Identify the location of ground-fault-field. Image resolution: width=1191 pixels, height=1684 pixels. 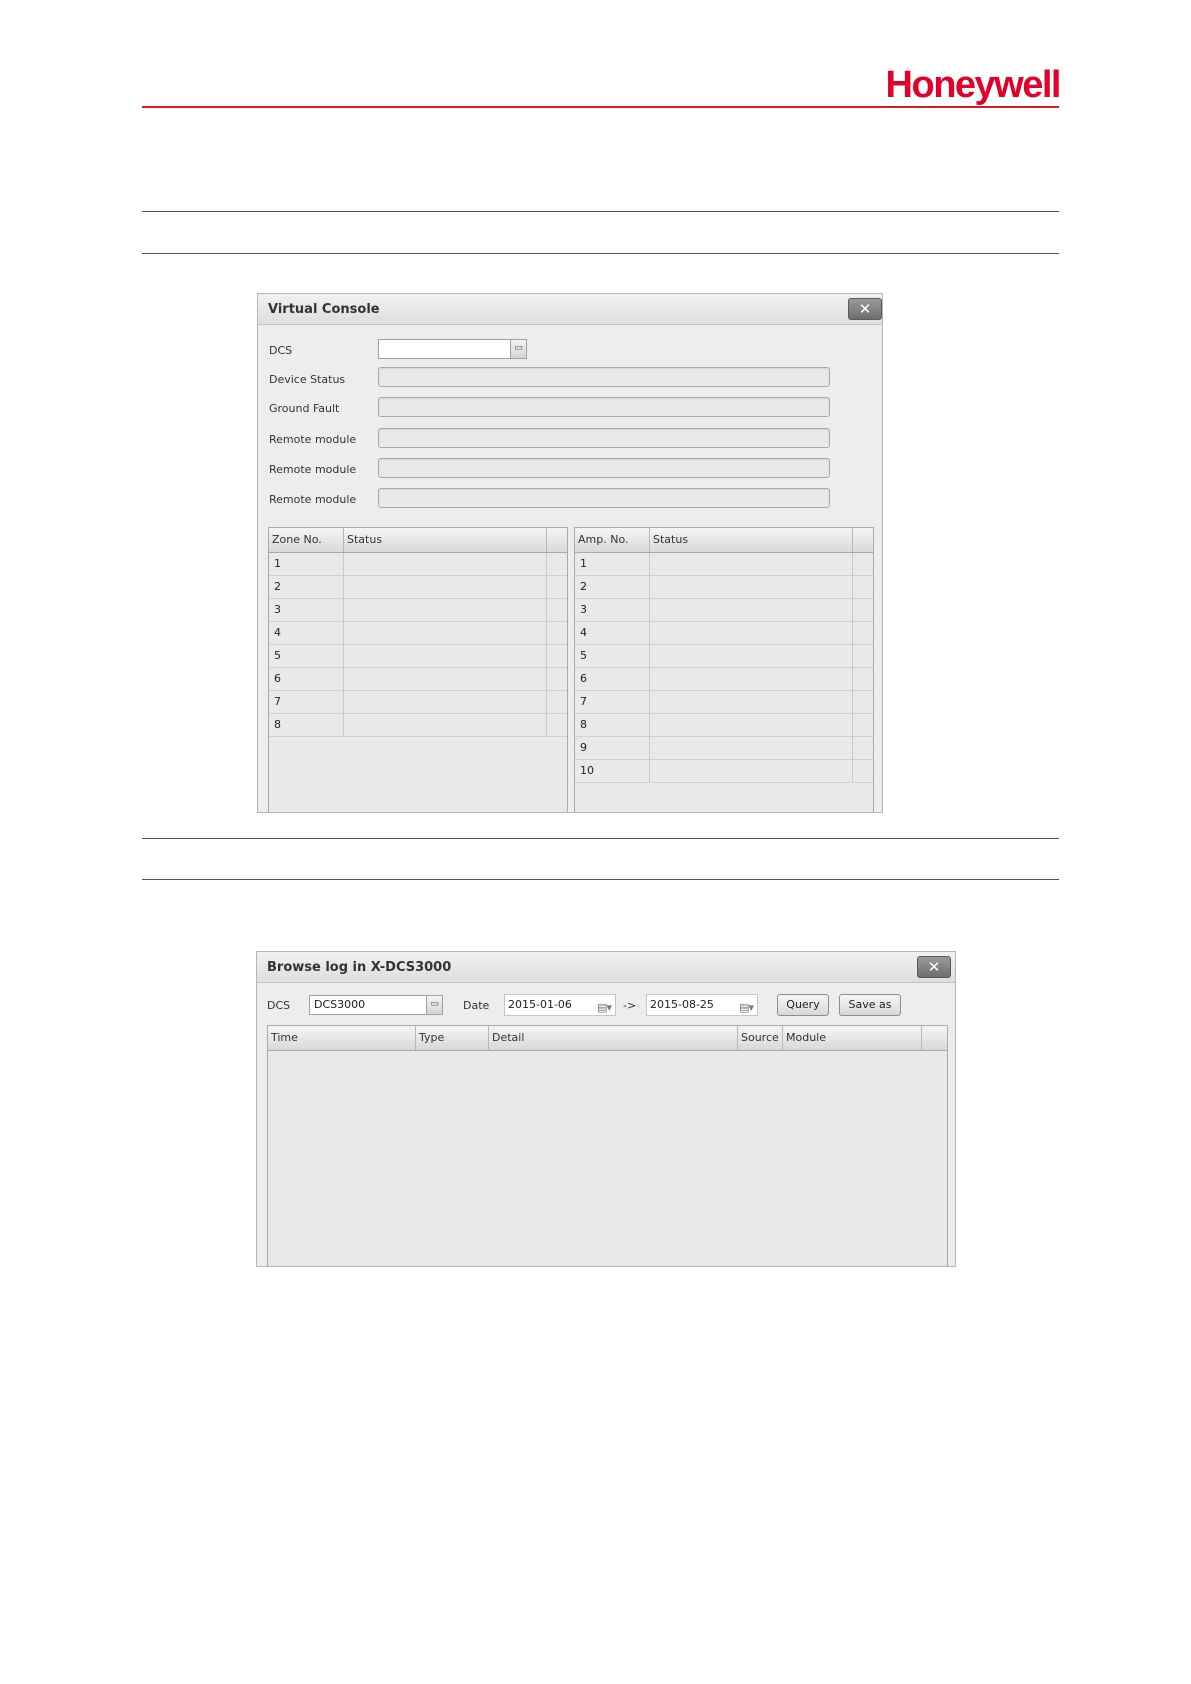
(604, 407).